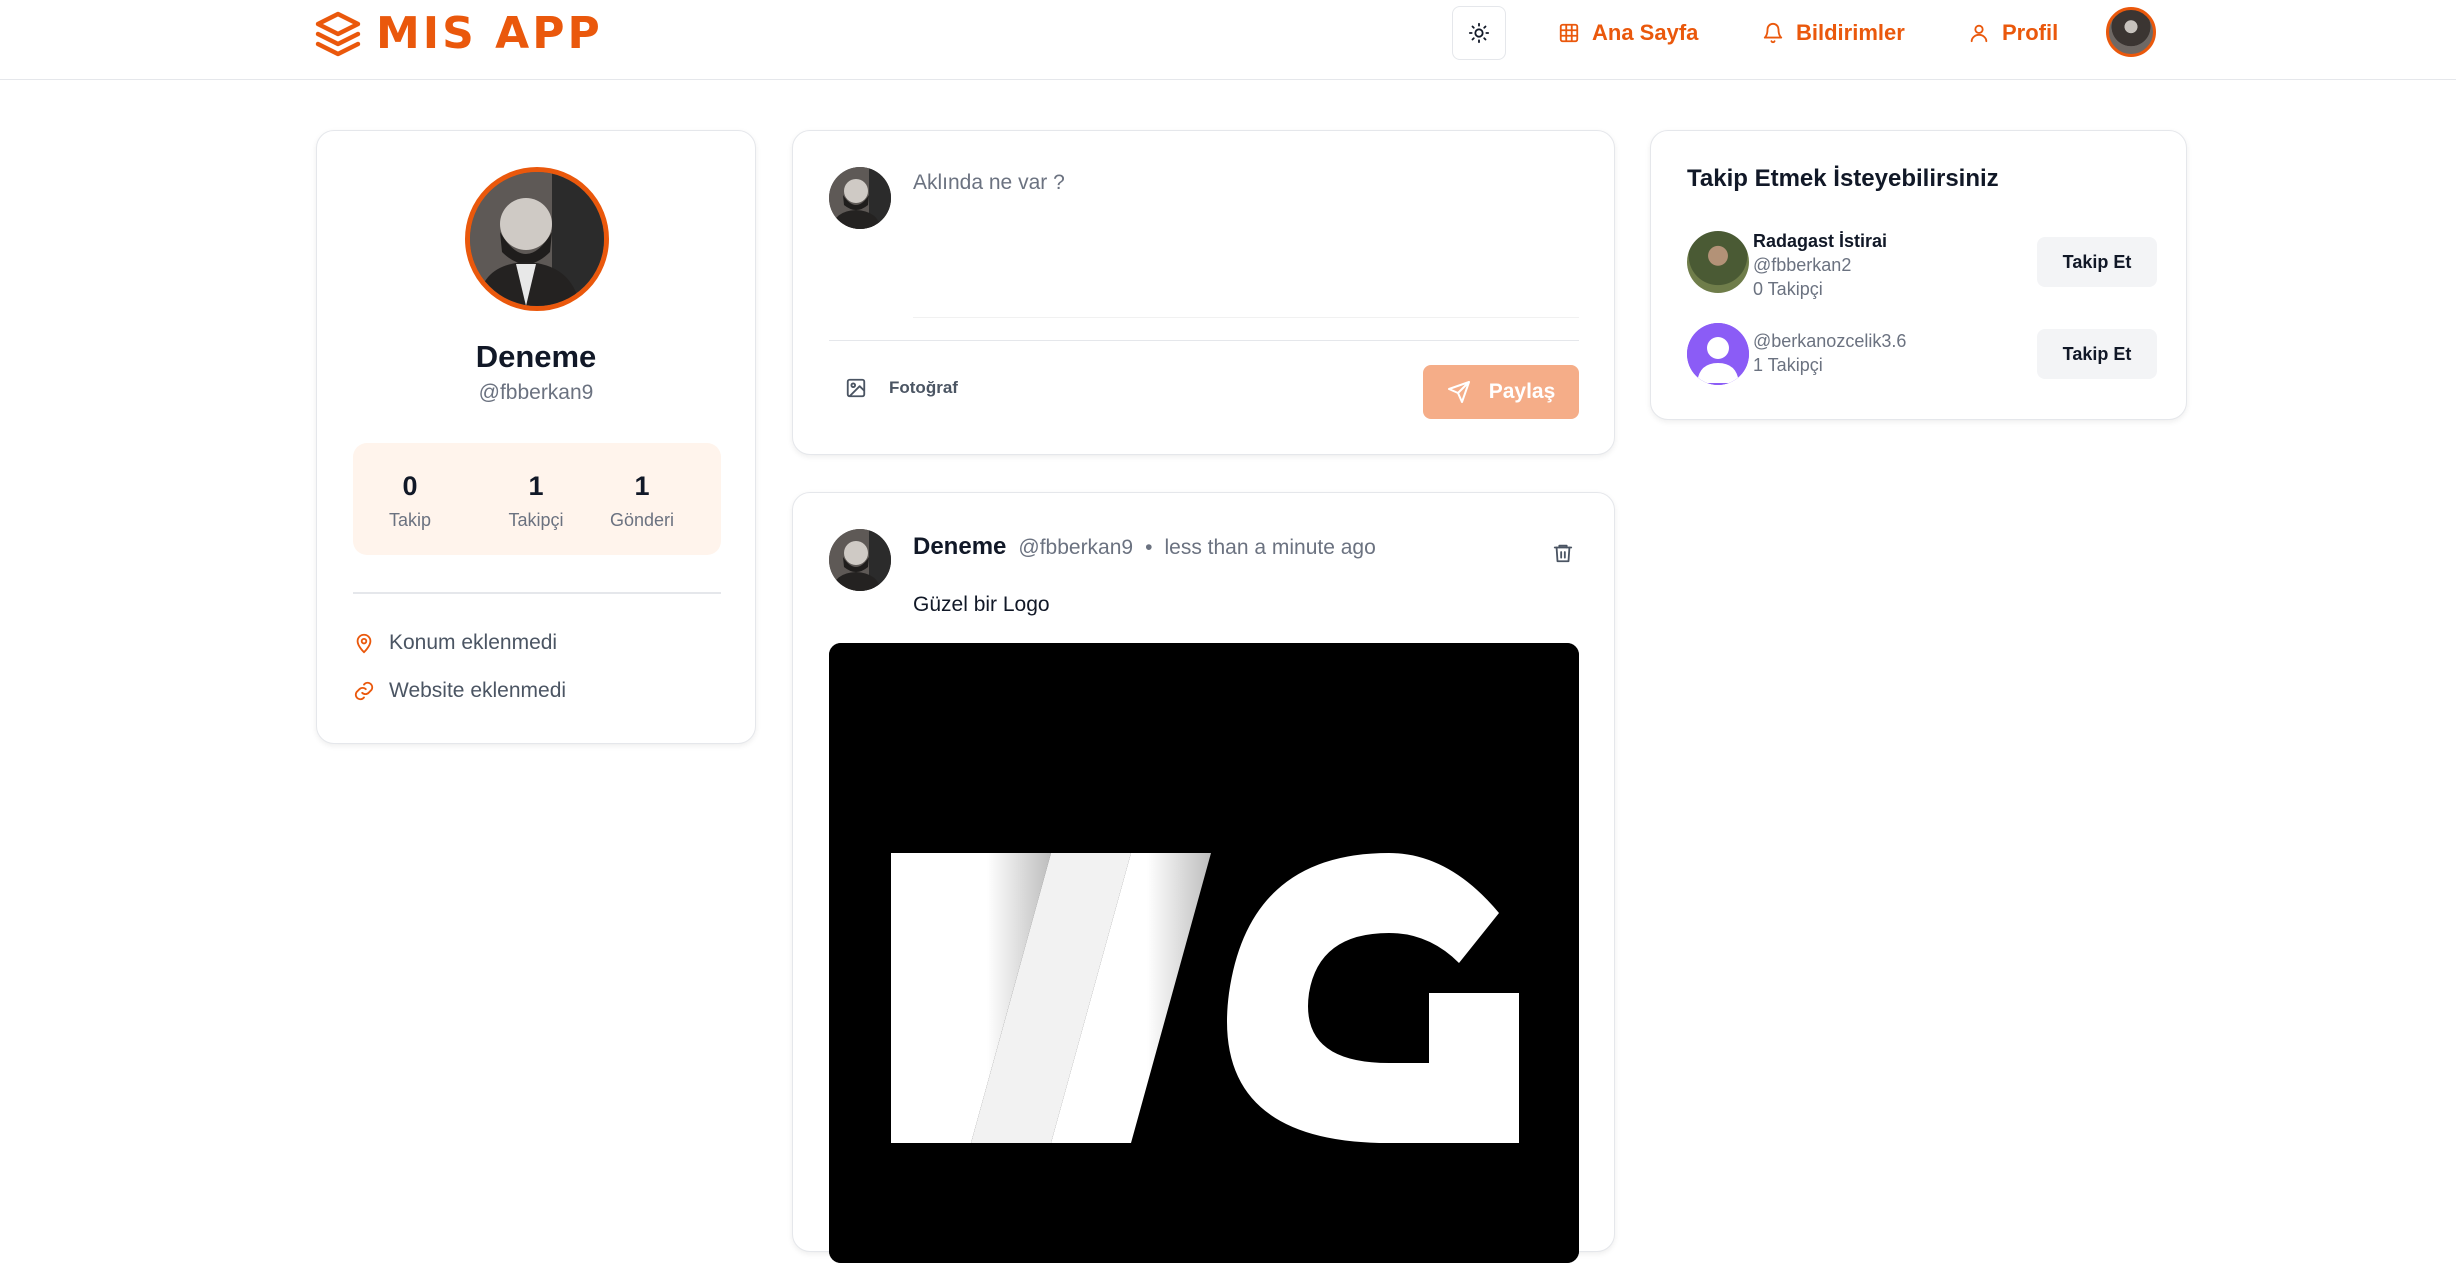  I want to click on stat-followers-label: Takipçi, so click(536, 520).